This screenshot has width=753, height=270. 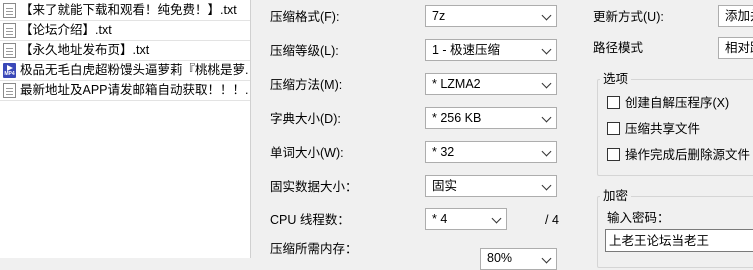 I want to click on level-label: 压缩等级(L):, so click(x=304, y=51).